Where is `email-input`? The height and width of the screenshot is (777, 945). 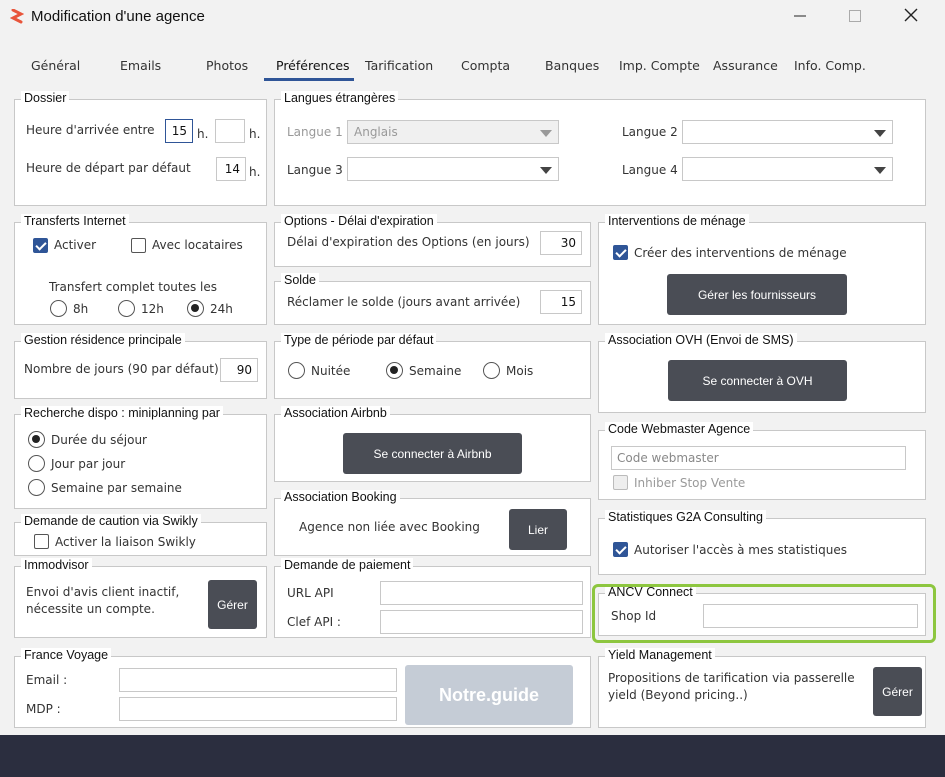 email-input is located at coordinates (258, 680).